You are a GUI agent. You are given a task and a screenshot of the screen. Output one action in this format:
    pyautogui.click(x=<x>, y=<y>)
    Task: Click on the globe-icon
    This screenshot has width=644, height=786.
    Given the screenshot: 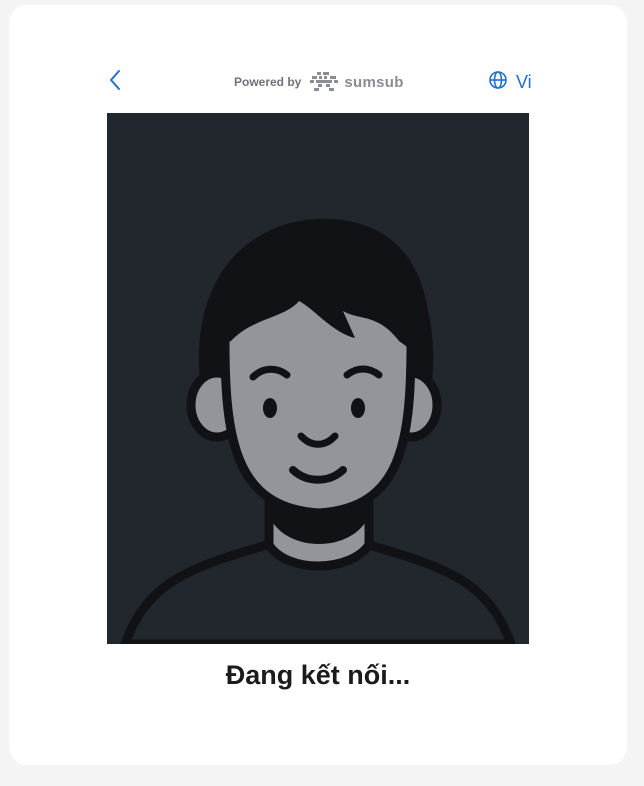 What is the action you would take?
    pyautogui.click(x=498, y=82)
    